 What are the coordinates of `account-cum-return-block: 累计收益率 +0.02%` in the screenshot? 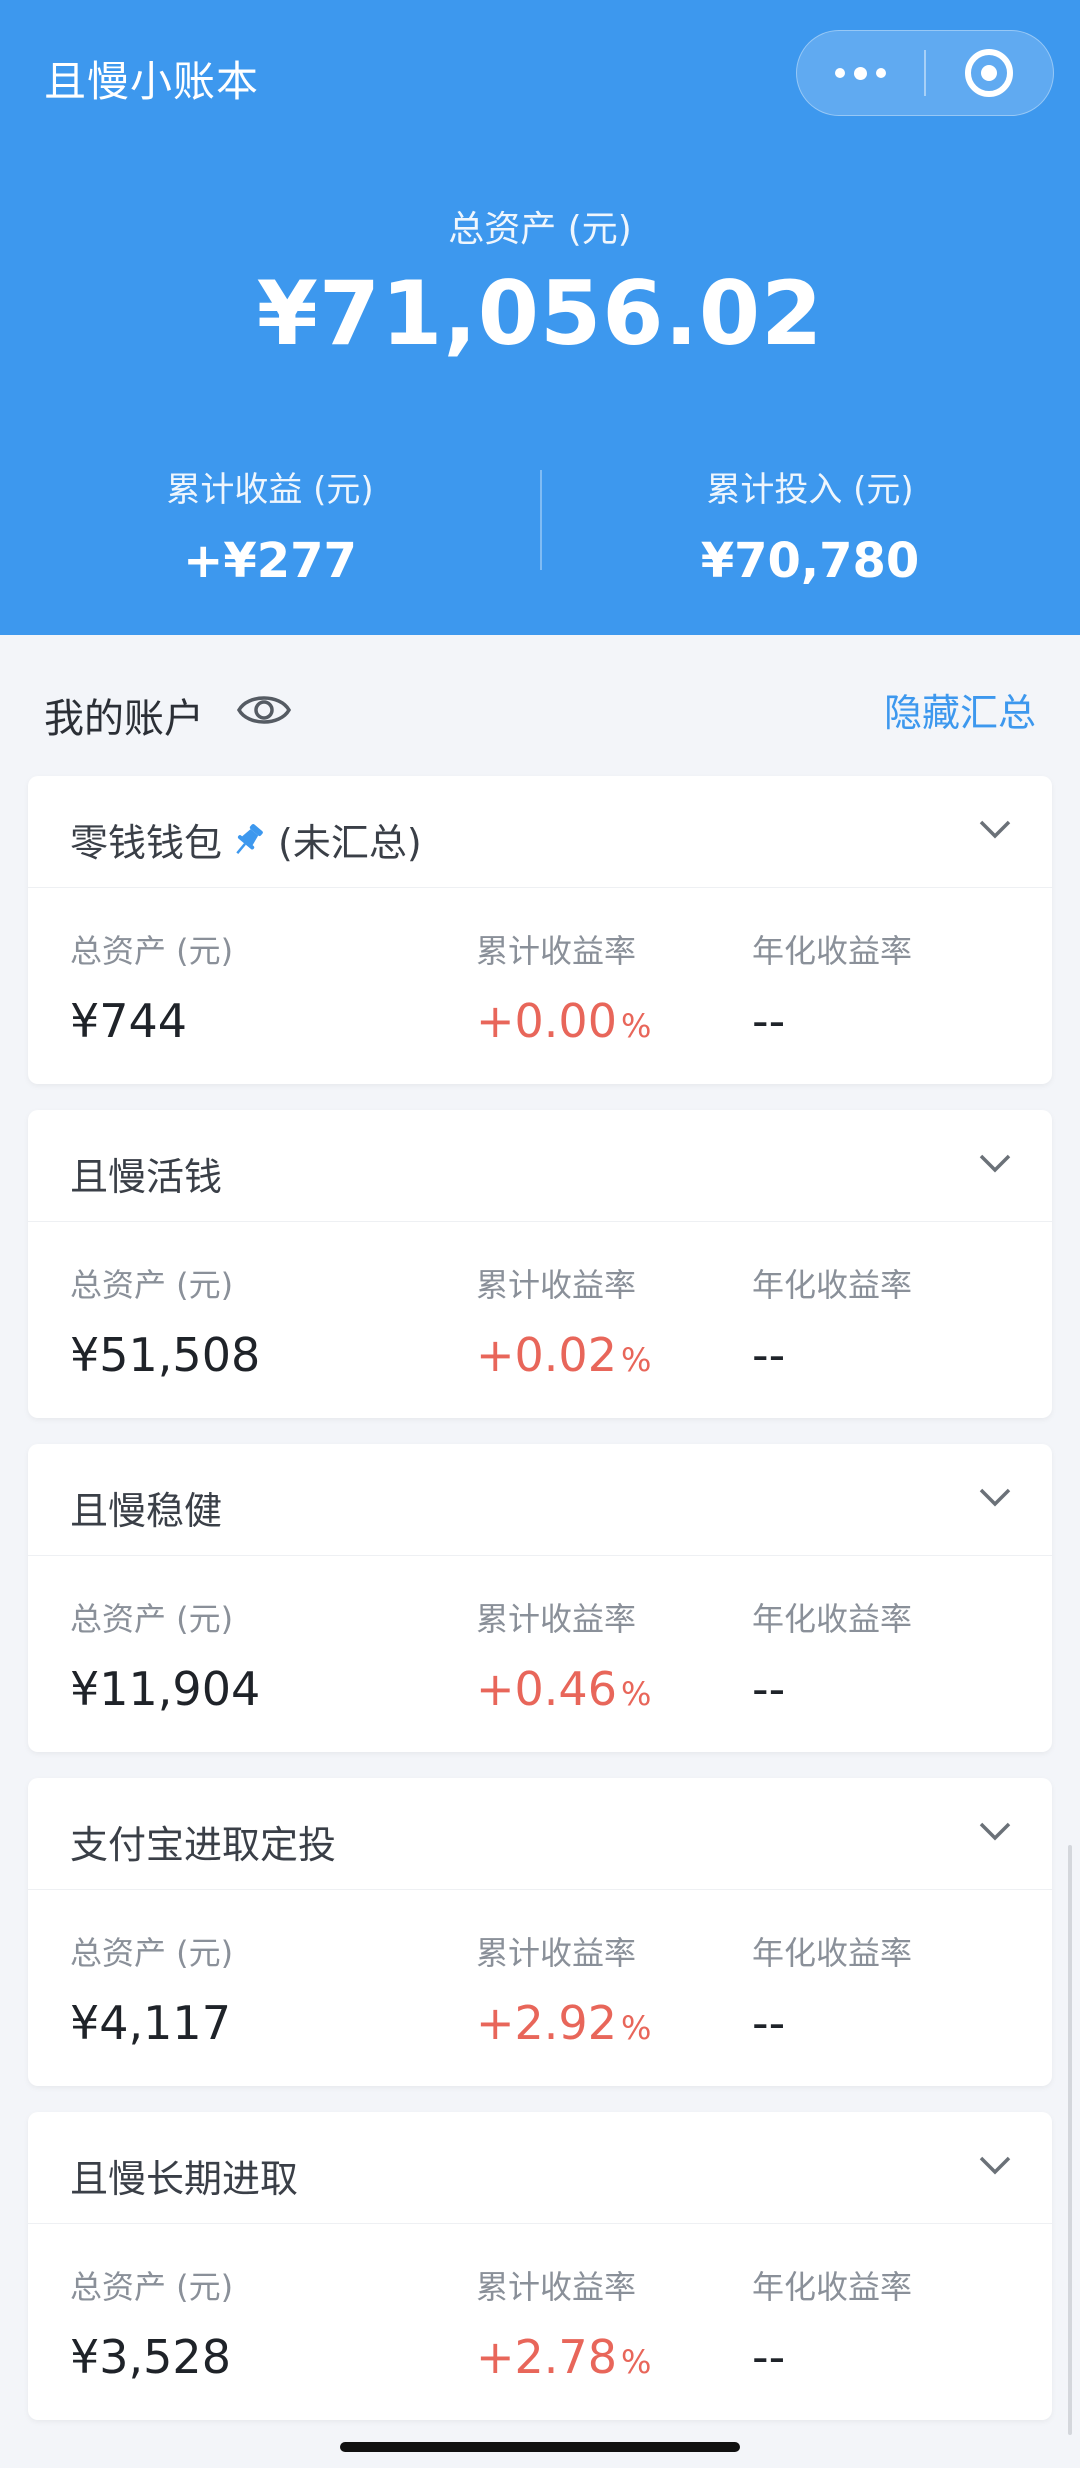 It's located at (563, 1321).